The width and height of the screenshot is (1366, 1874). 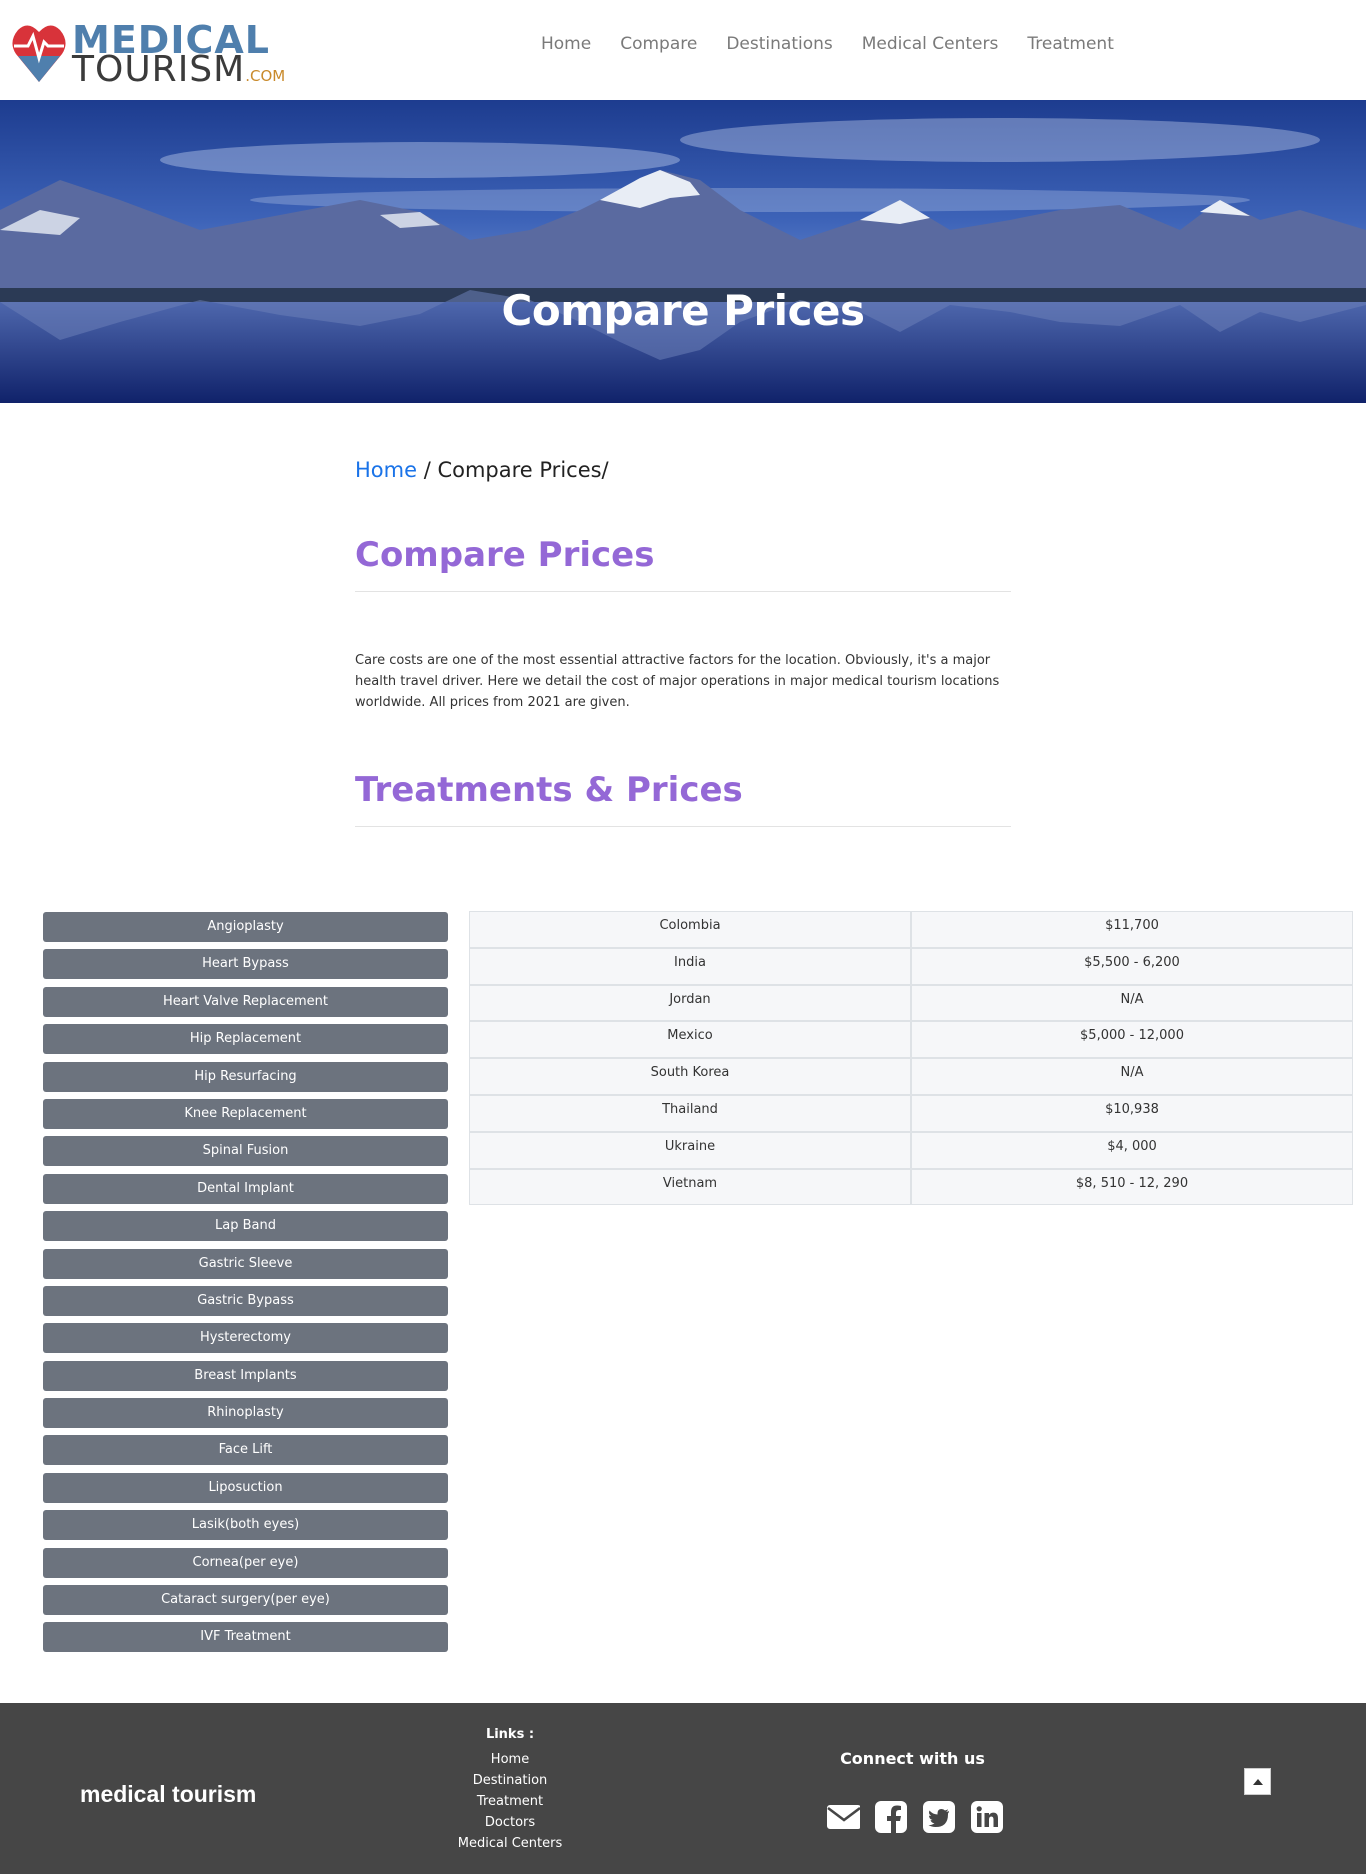 I want to click on footer-link-home: Home, so click(x=510, y=1759).